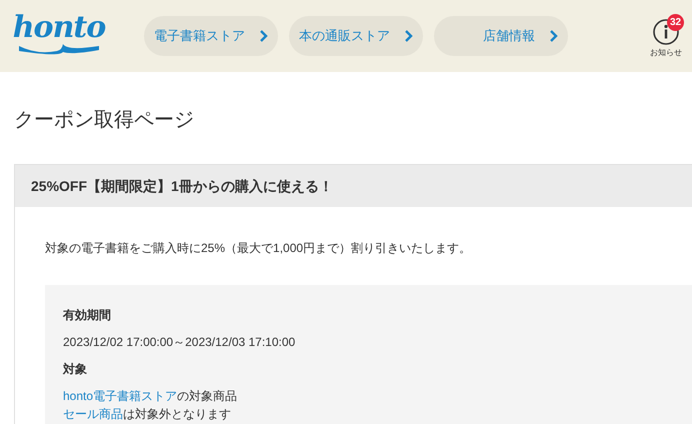  Describe the element at coordinates (104, 120) in the screenshot. I see `page-title: クーポン取得ページ` at that location.